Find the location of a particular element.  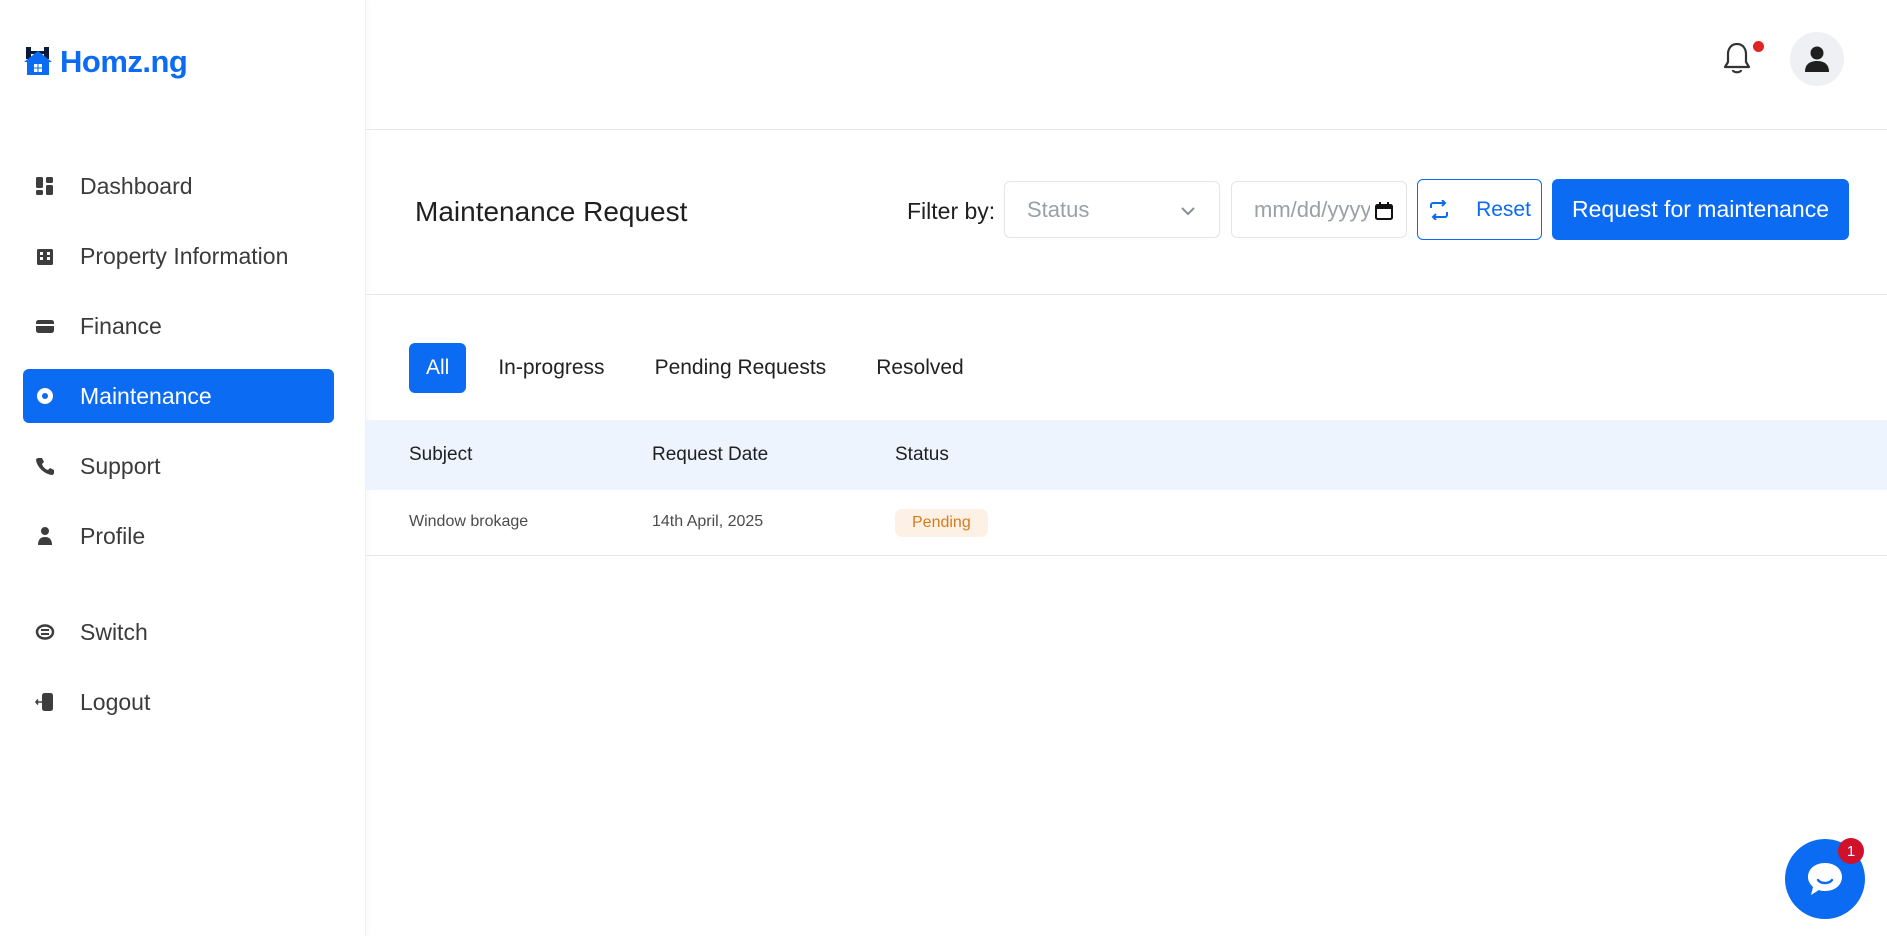

tab-resolved: Resolved is located at coordinates (920, 368).